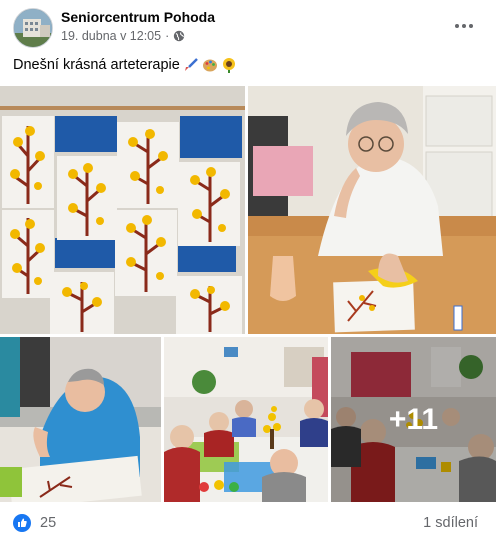  What do you see at coordinates (96, 65) in the screenshot?
I see `post-message: Dnešní krásná arteterapie` at bounding box center [96, 65].